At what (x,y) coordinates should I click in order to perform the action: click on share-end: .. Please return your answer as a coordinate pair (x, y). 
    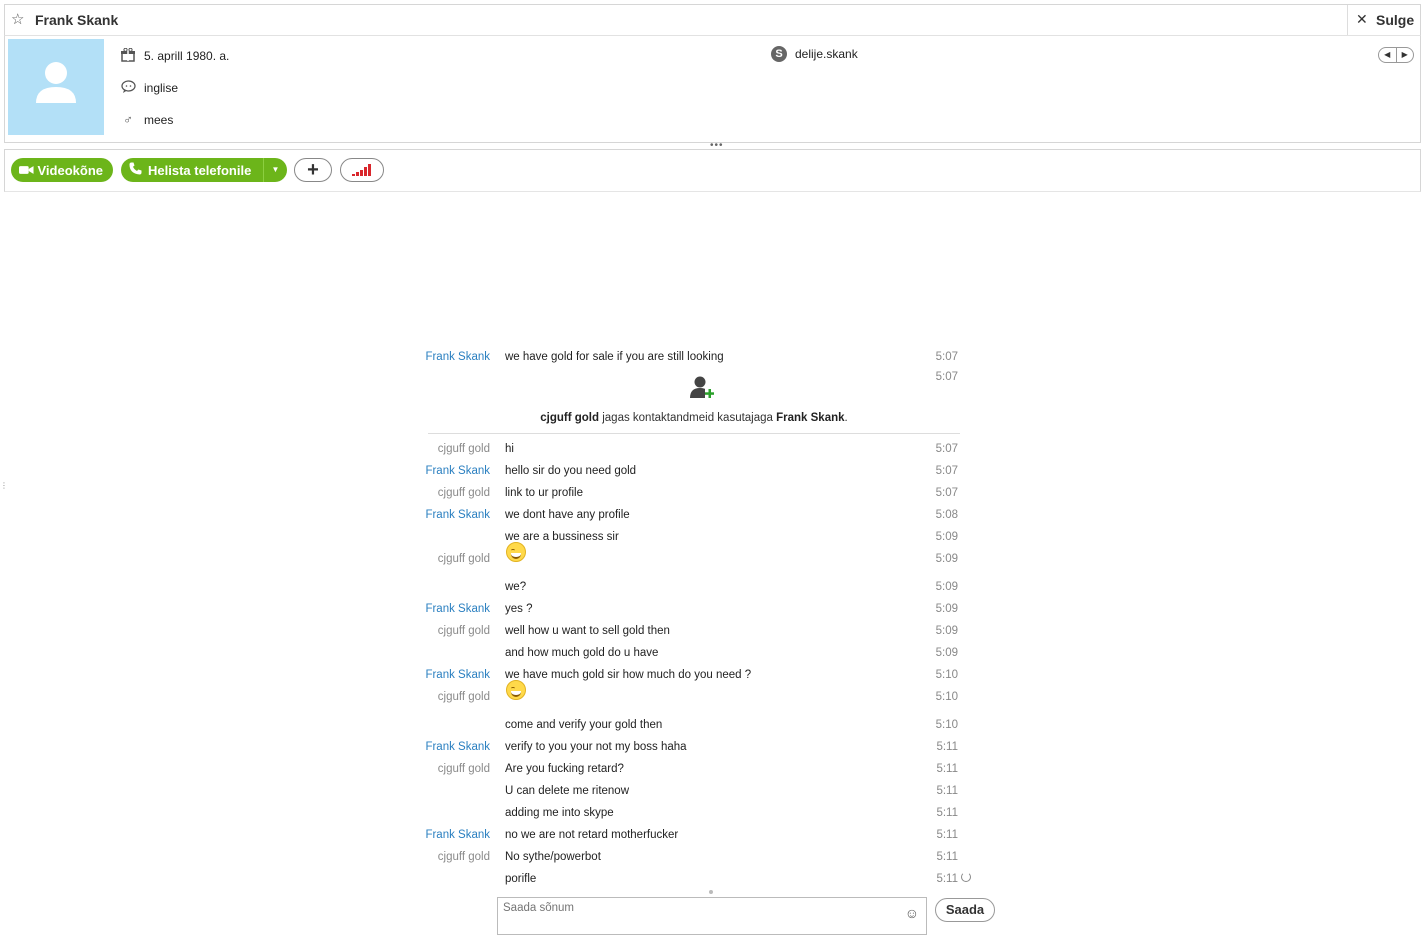
    Looking at the image, I should click on (846, 418).